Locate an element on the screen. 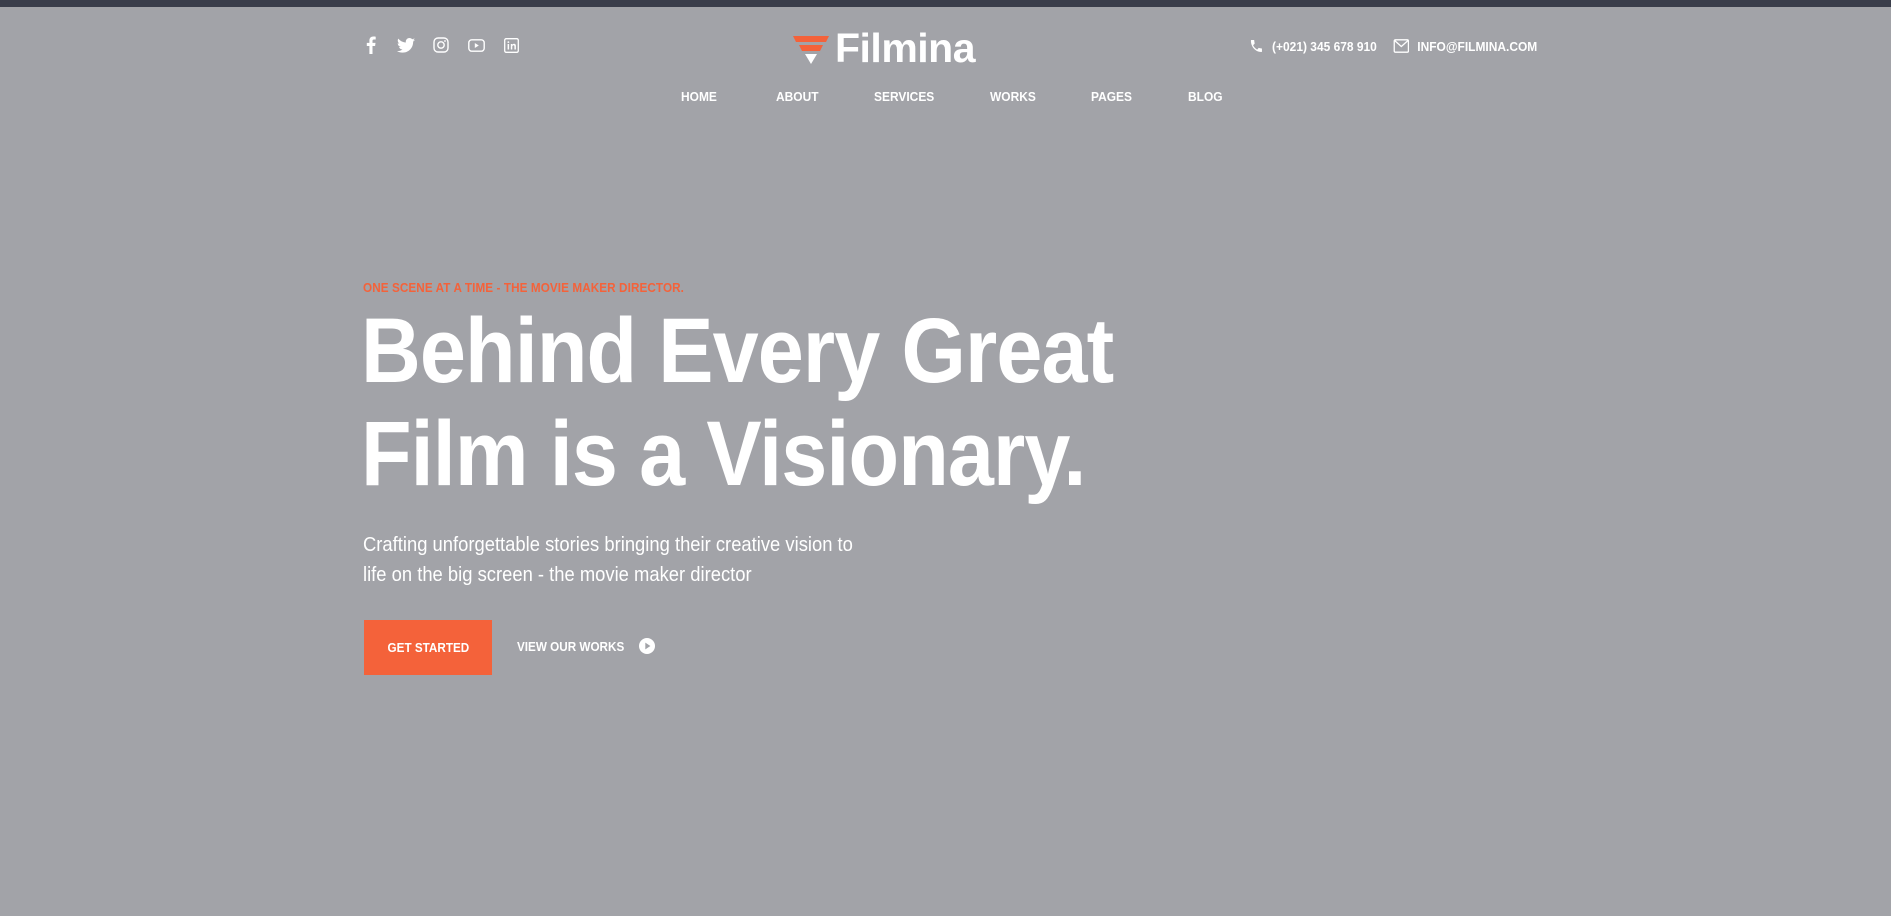 This screenshot has width=1891, height=916. hero-headline-line-1: Behind Every Great is located at coordinates (737, 351).